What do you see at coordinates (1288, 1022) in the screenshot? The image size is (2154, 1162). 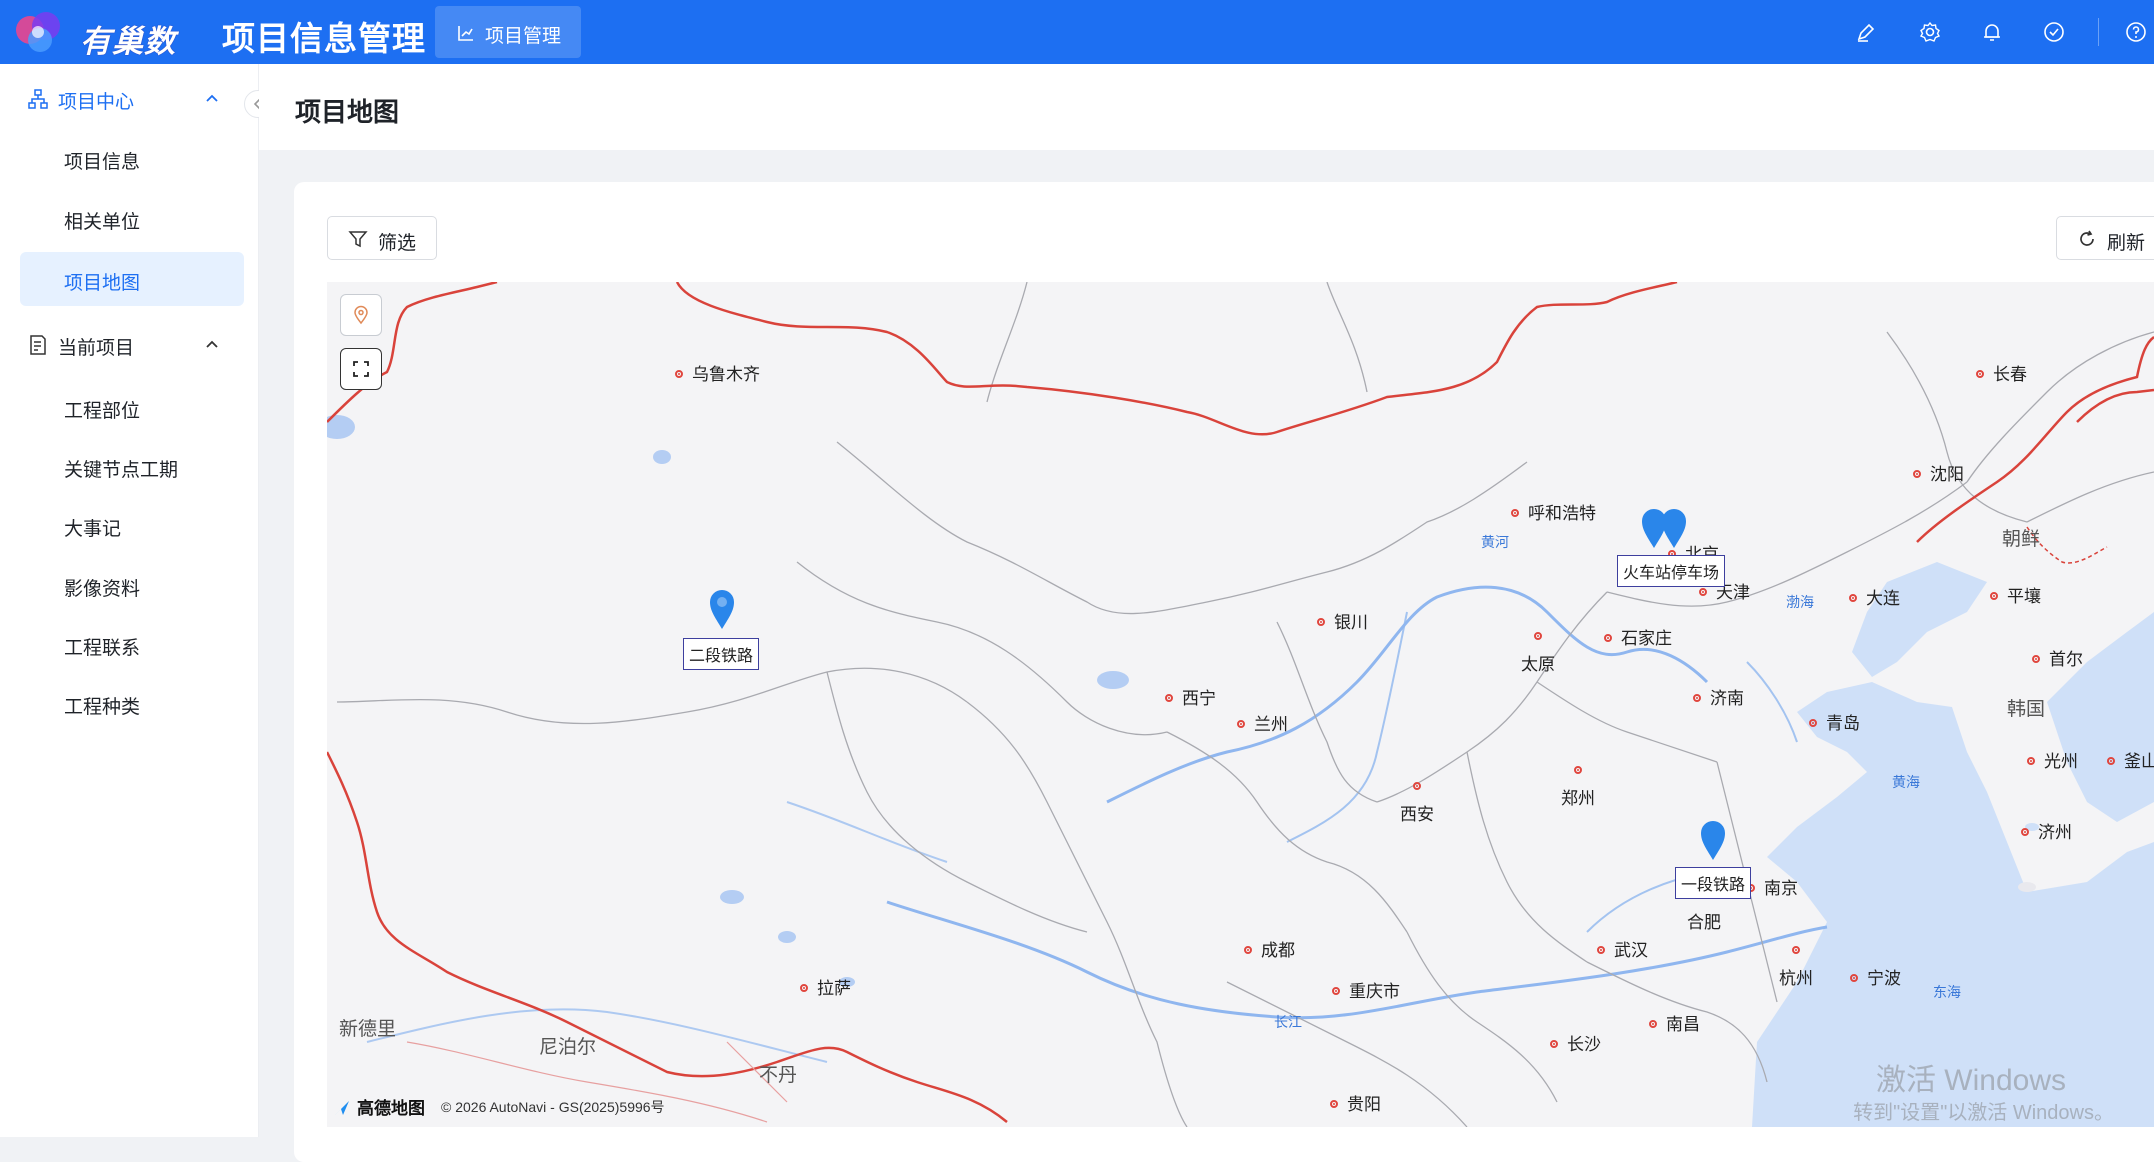 I see `water-label: 长江` at bounding box center [1288, 1022].